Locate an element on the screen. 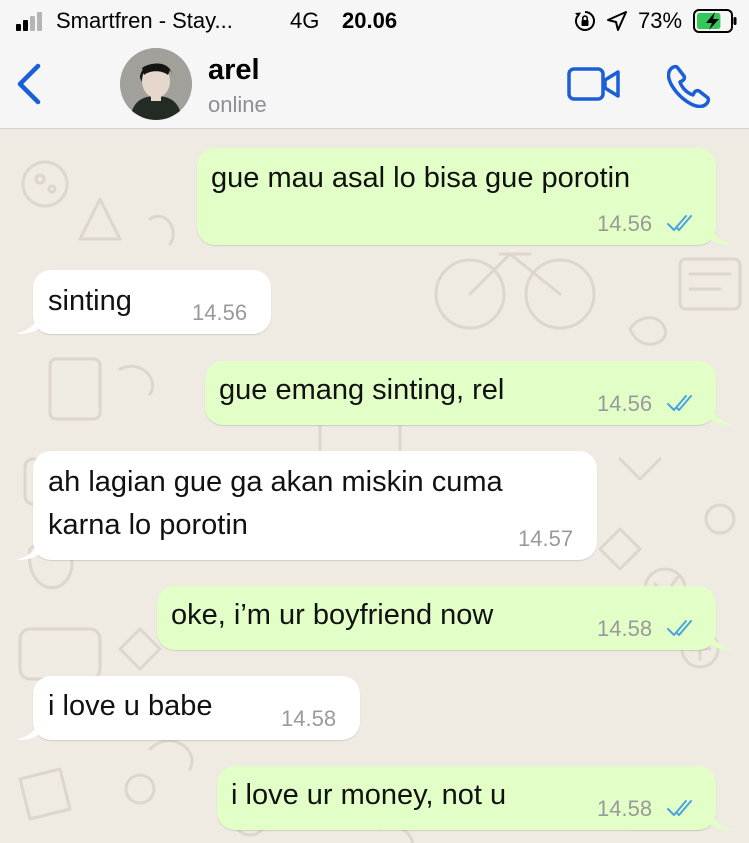 The width and height of the screenshot is (749, 843). message-bubble-outgoing: gue emang sinting, rel 14.56 is located at coordinates (460, 393).